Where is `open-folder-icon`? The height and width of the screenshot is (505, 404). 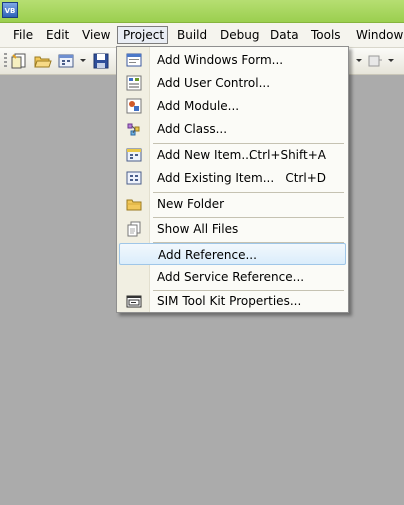
open-folder-icon is located at coordinates (43, 61).